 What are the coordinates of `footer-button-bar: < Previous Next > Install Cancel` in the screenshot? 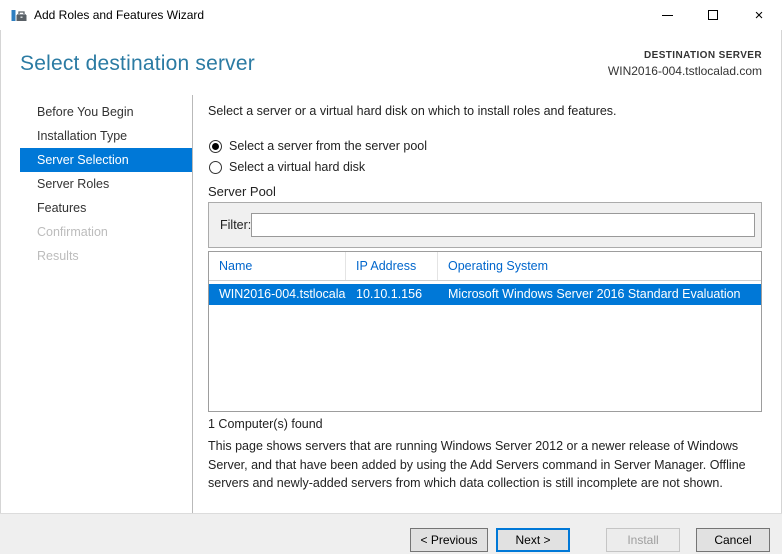 It's located at (391, 533).